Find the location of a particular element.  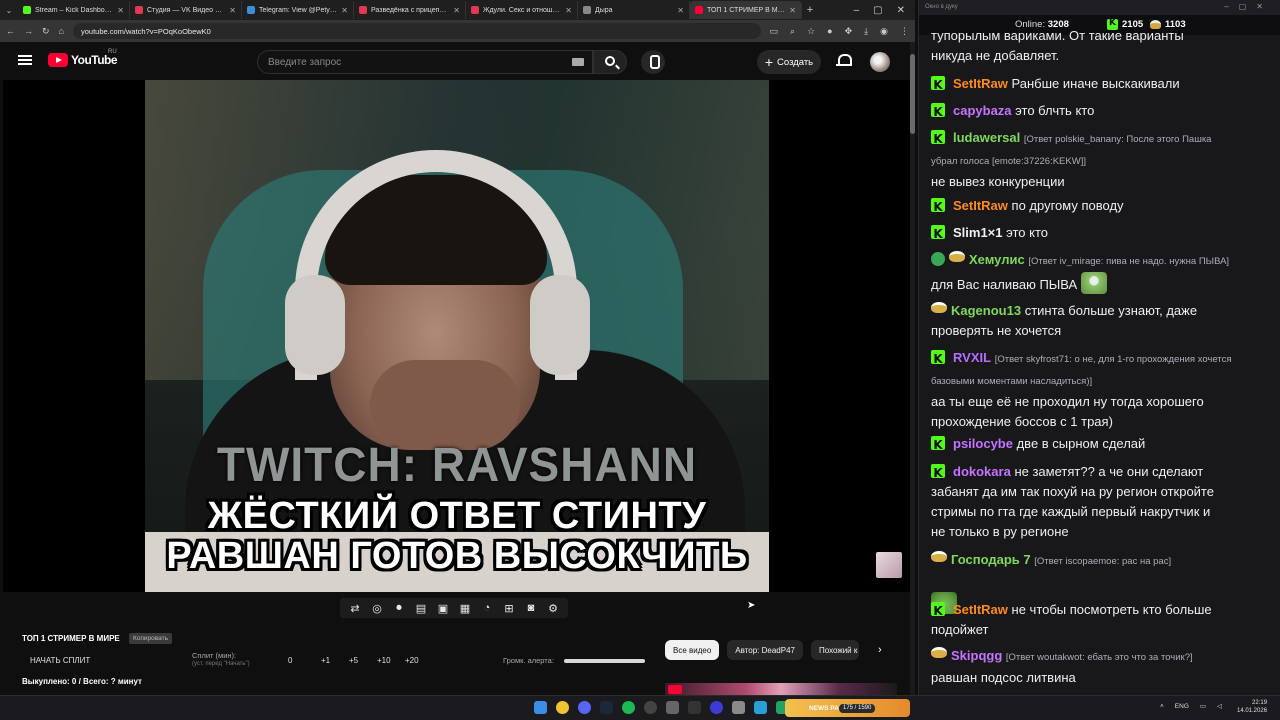

split-plus-20-button: +20 is located at coordinates (419, 660).